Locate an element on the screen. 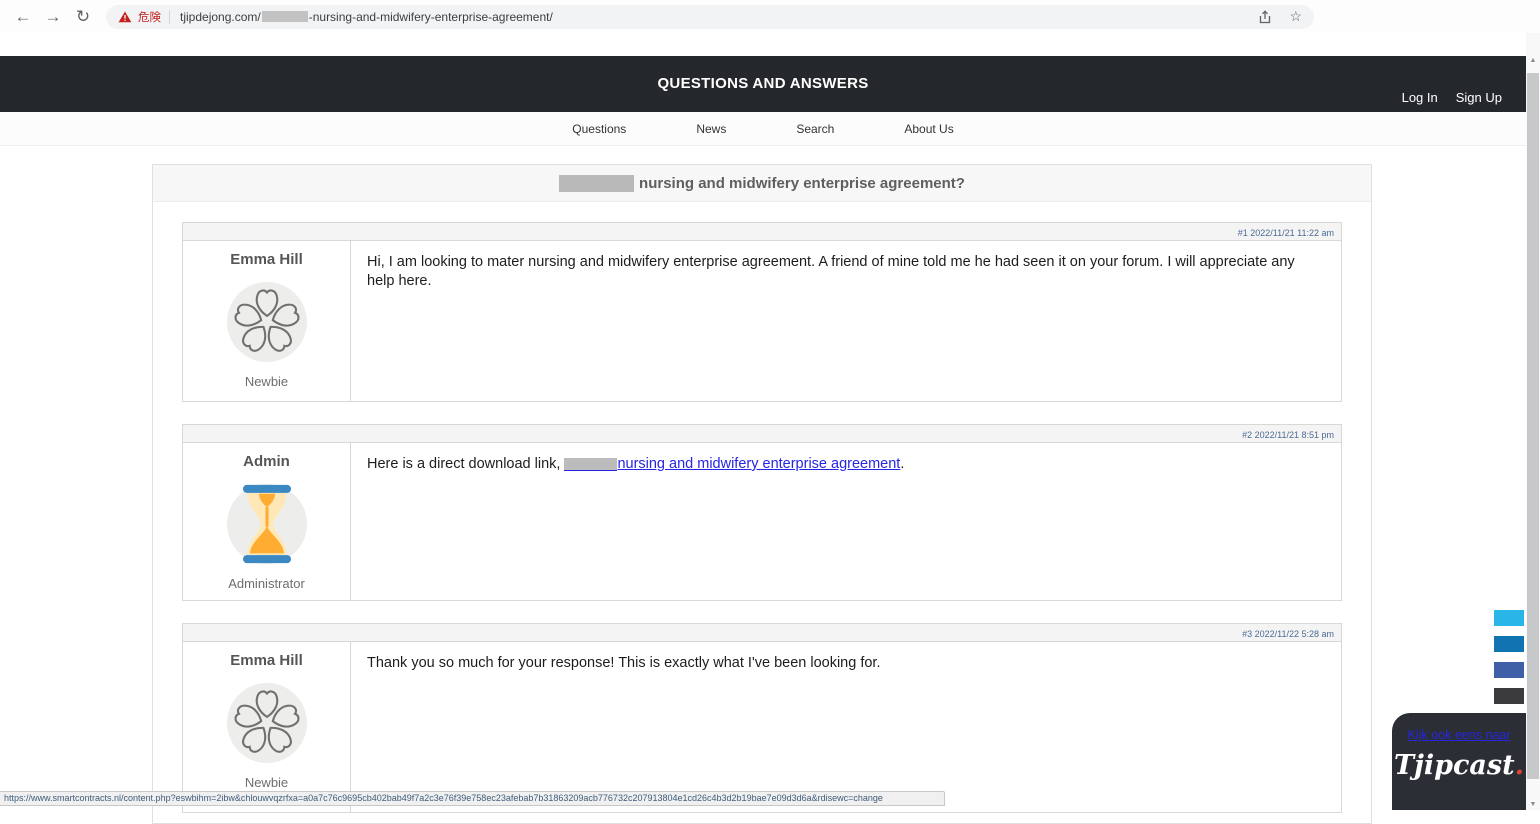 The image size is (1540, 824). share-page-icon is located at coordinates (1264, 17).